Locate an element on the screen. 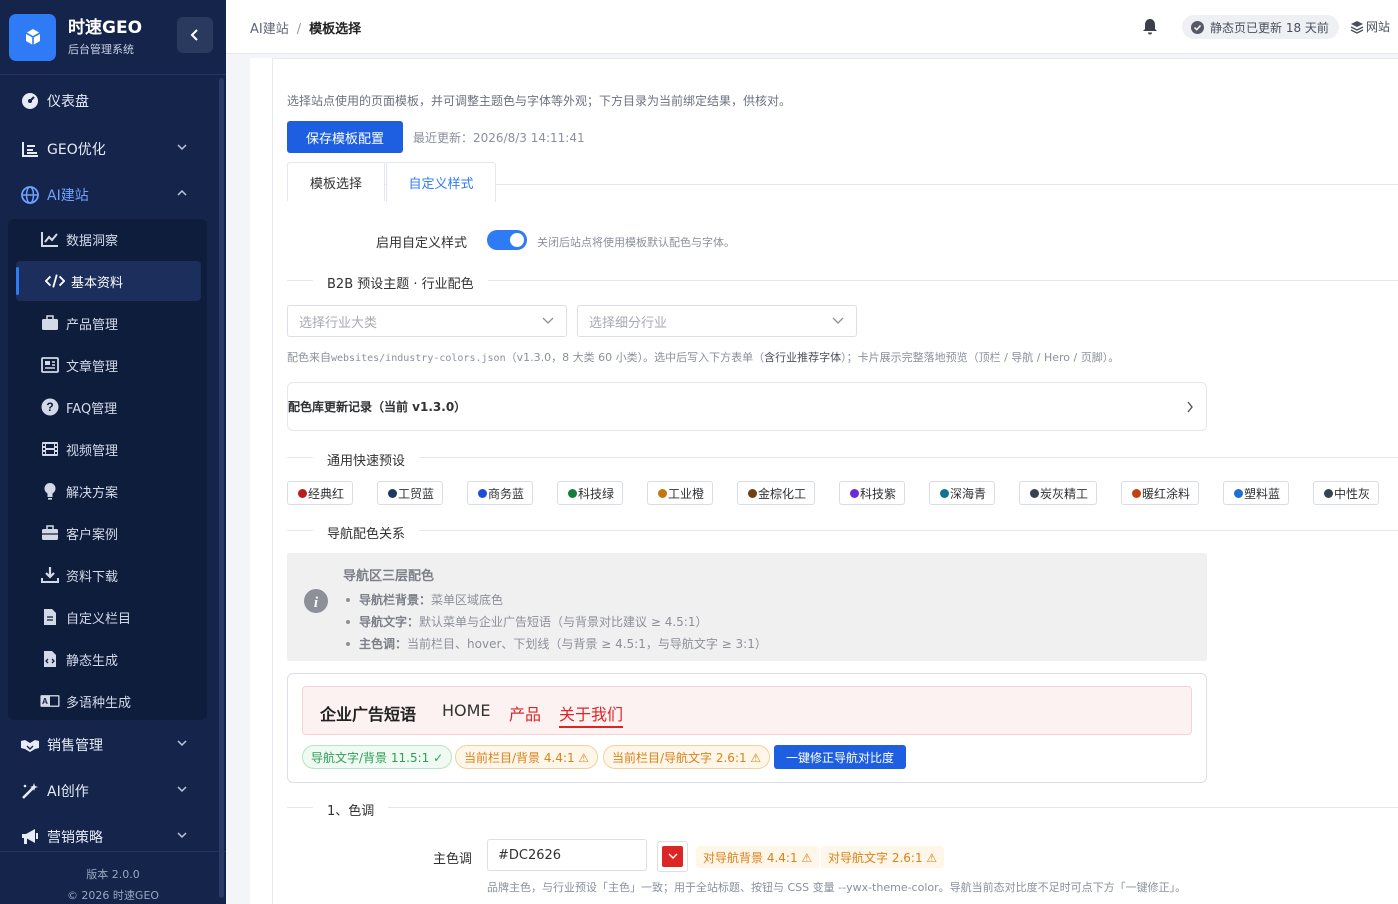 The width and height of the screenshot is (1398, 904). sub-custom-columns: 自定义栏目 is located at coordinates (107, 617).